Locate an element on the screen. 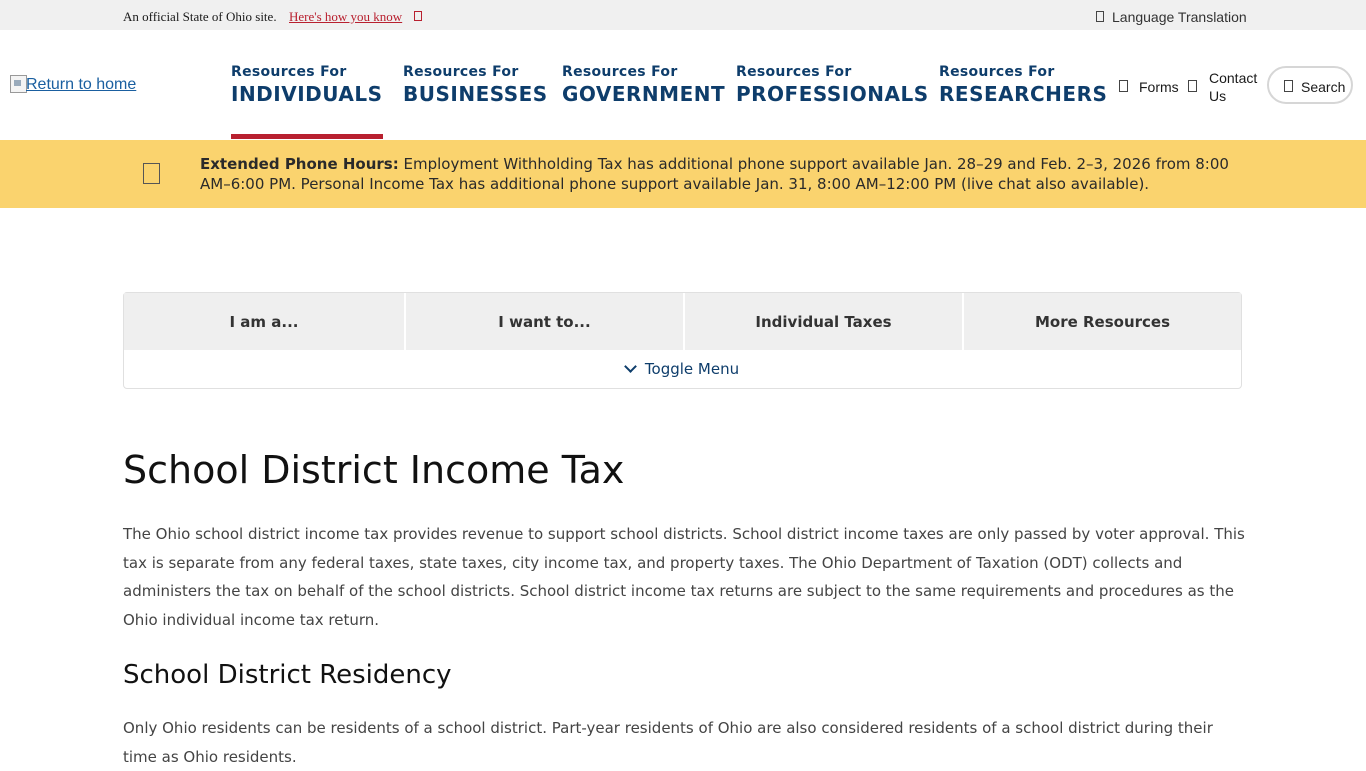  forms-link: Forms is located at coordinates (1159, 87).